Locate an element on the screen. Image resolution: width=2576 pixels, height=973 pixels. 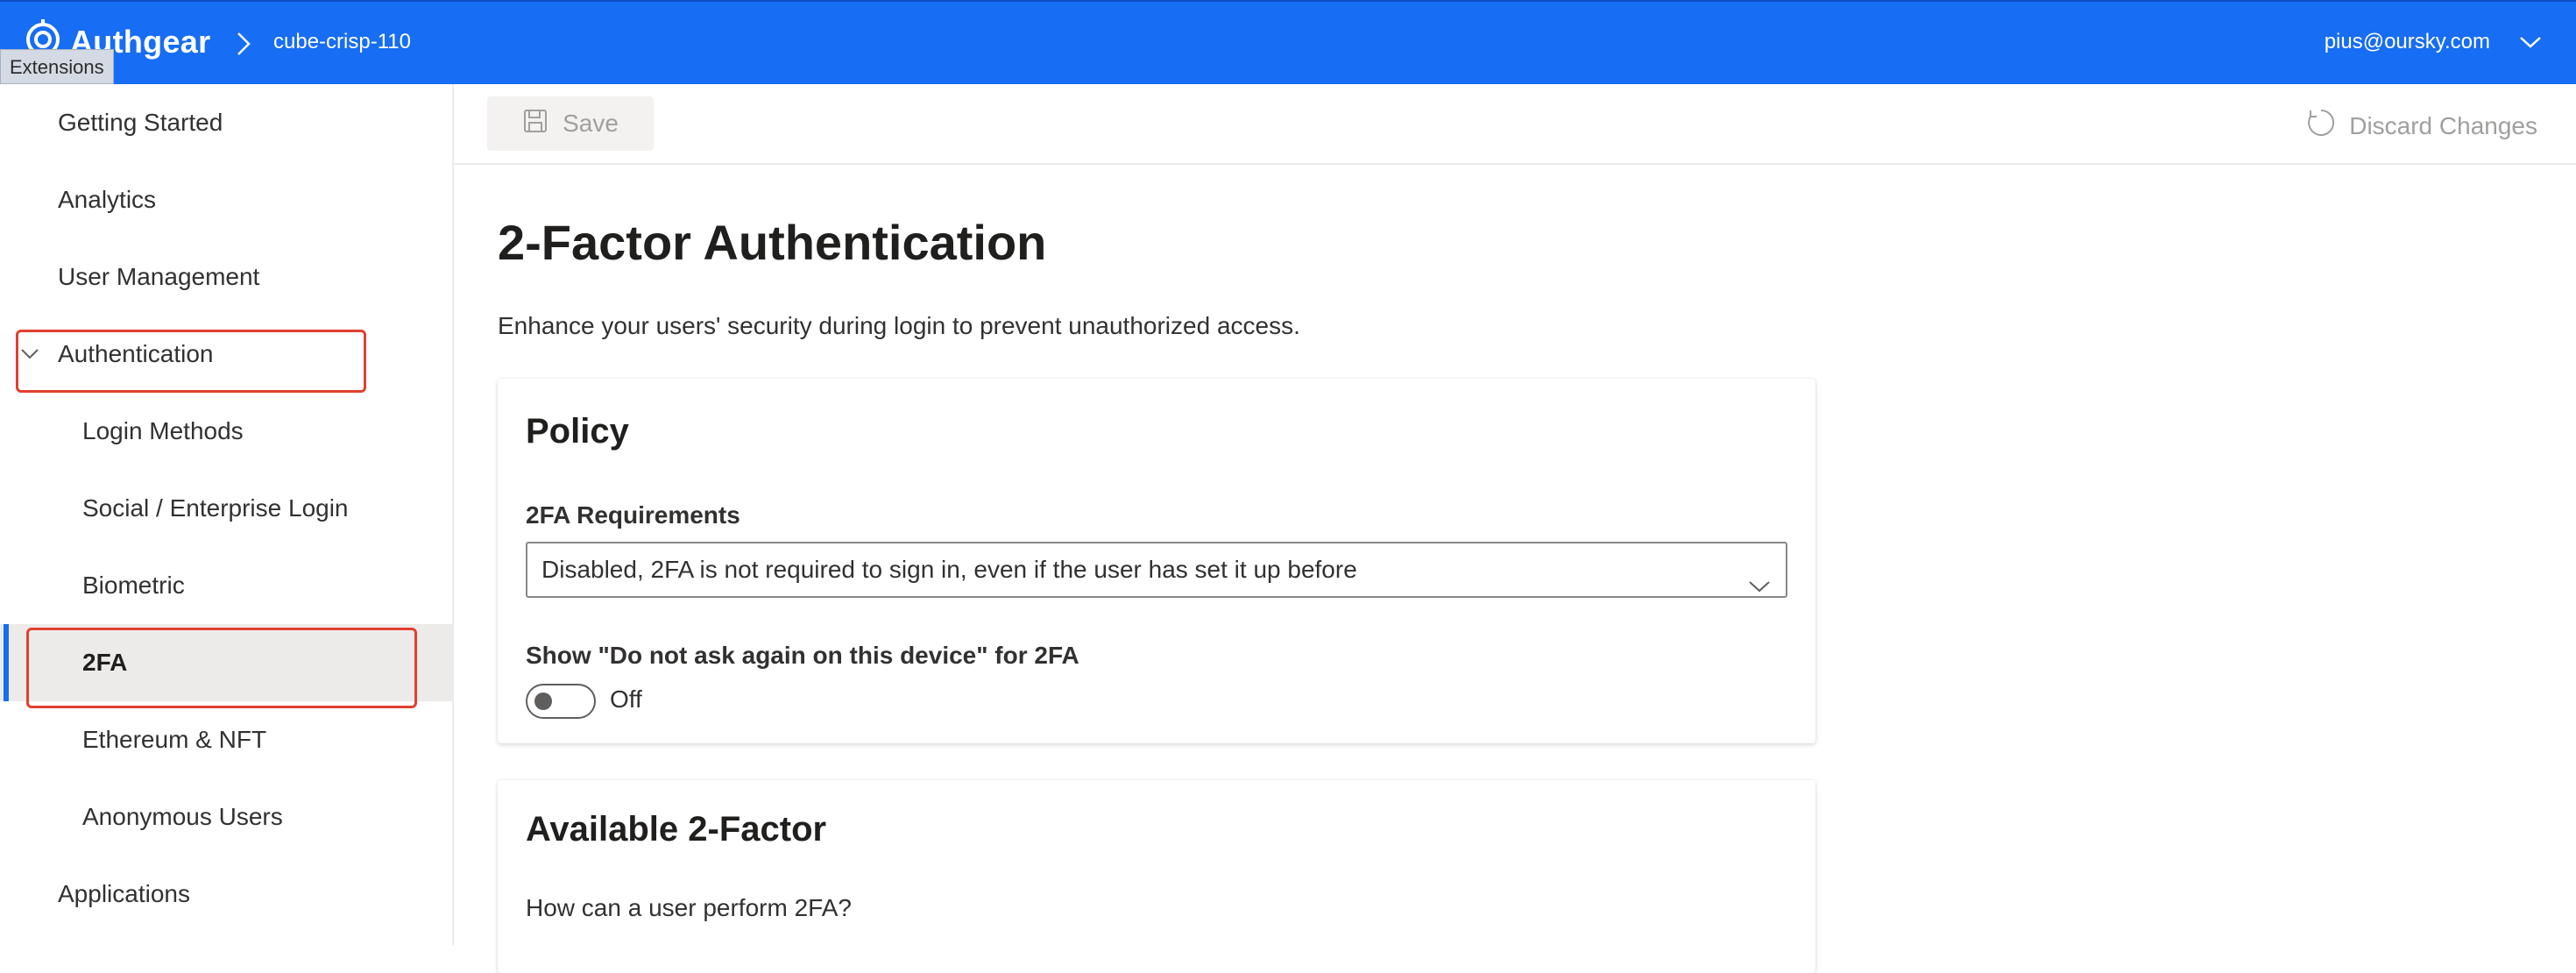
available-card-title: Available 2-Factor is located at coordinates (676, 830).